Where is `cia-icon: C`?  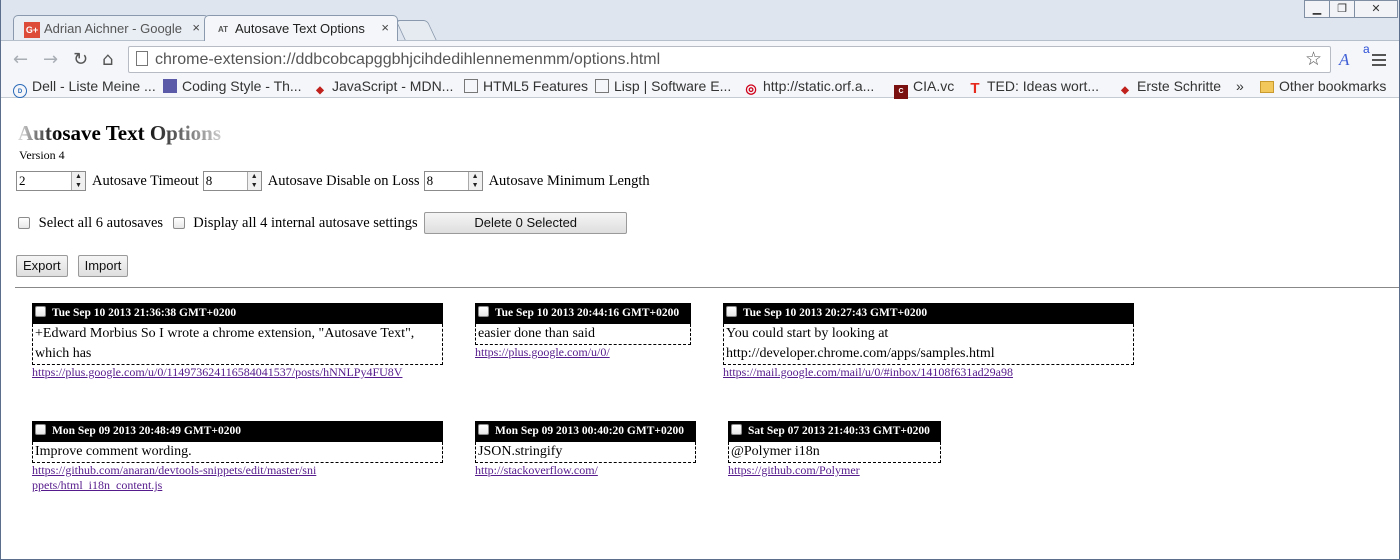
cia-icon: C is located at coordinates (901, 92).